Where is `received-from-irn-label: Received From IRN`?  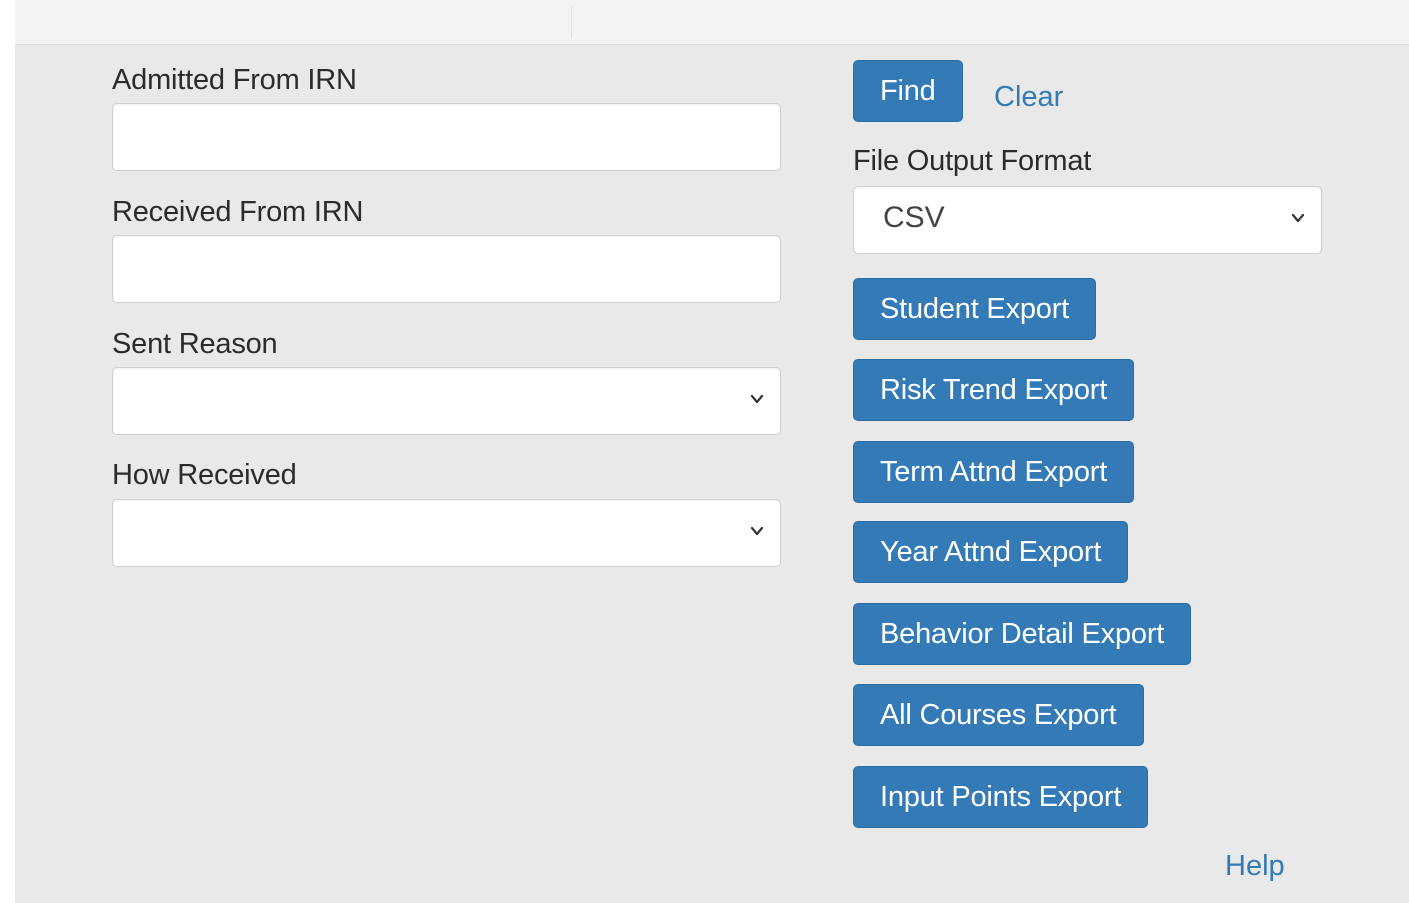 received-from-irn-label: Received From IRN is located at coordinates (238, 212).